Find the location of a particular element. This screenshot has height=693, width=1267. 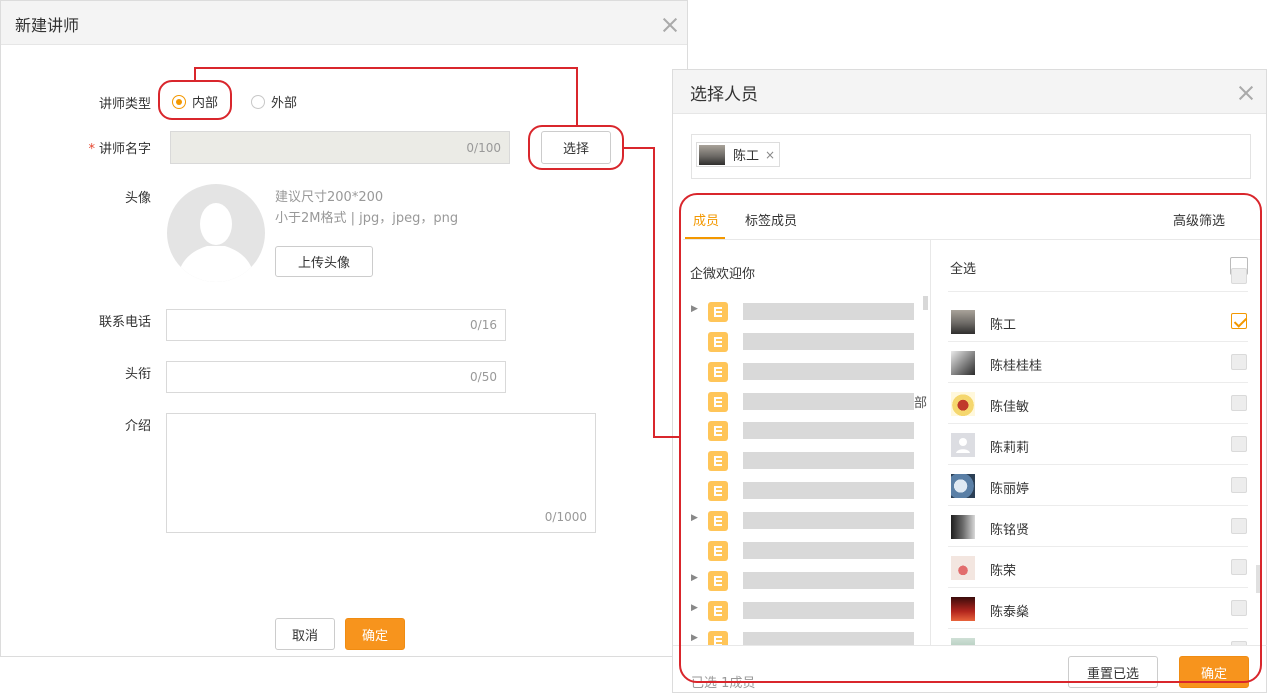

lecturer-name-input: 0/100 is located at coordinates (340, 147).